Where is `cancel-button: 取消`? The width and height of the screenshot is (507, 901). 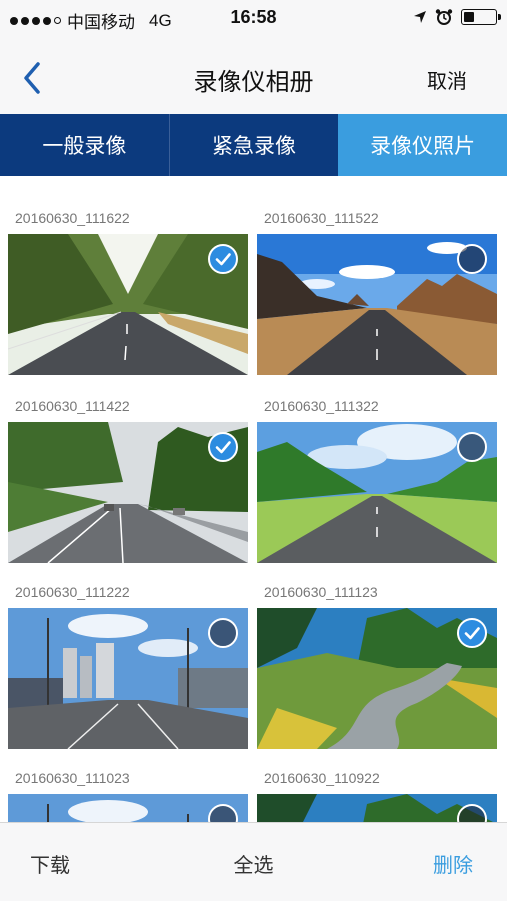 cancel-button: 取消 is located at coordinates (447, 79).